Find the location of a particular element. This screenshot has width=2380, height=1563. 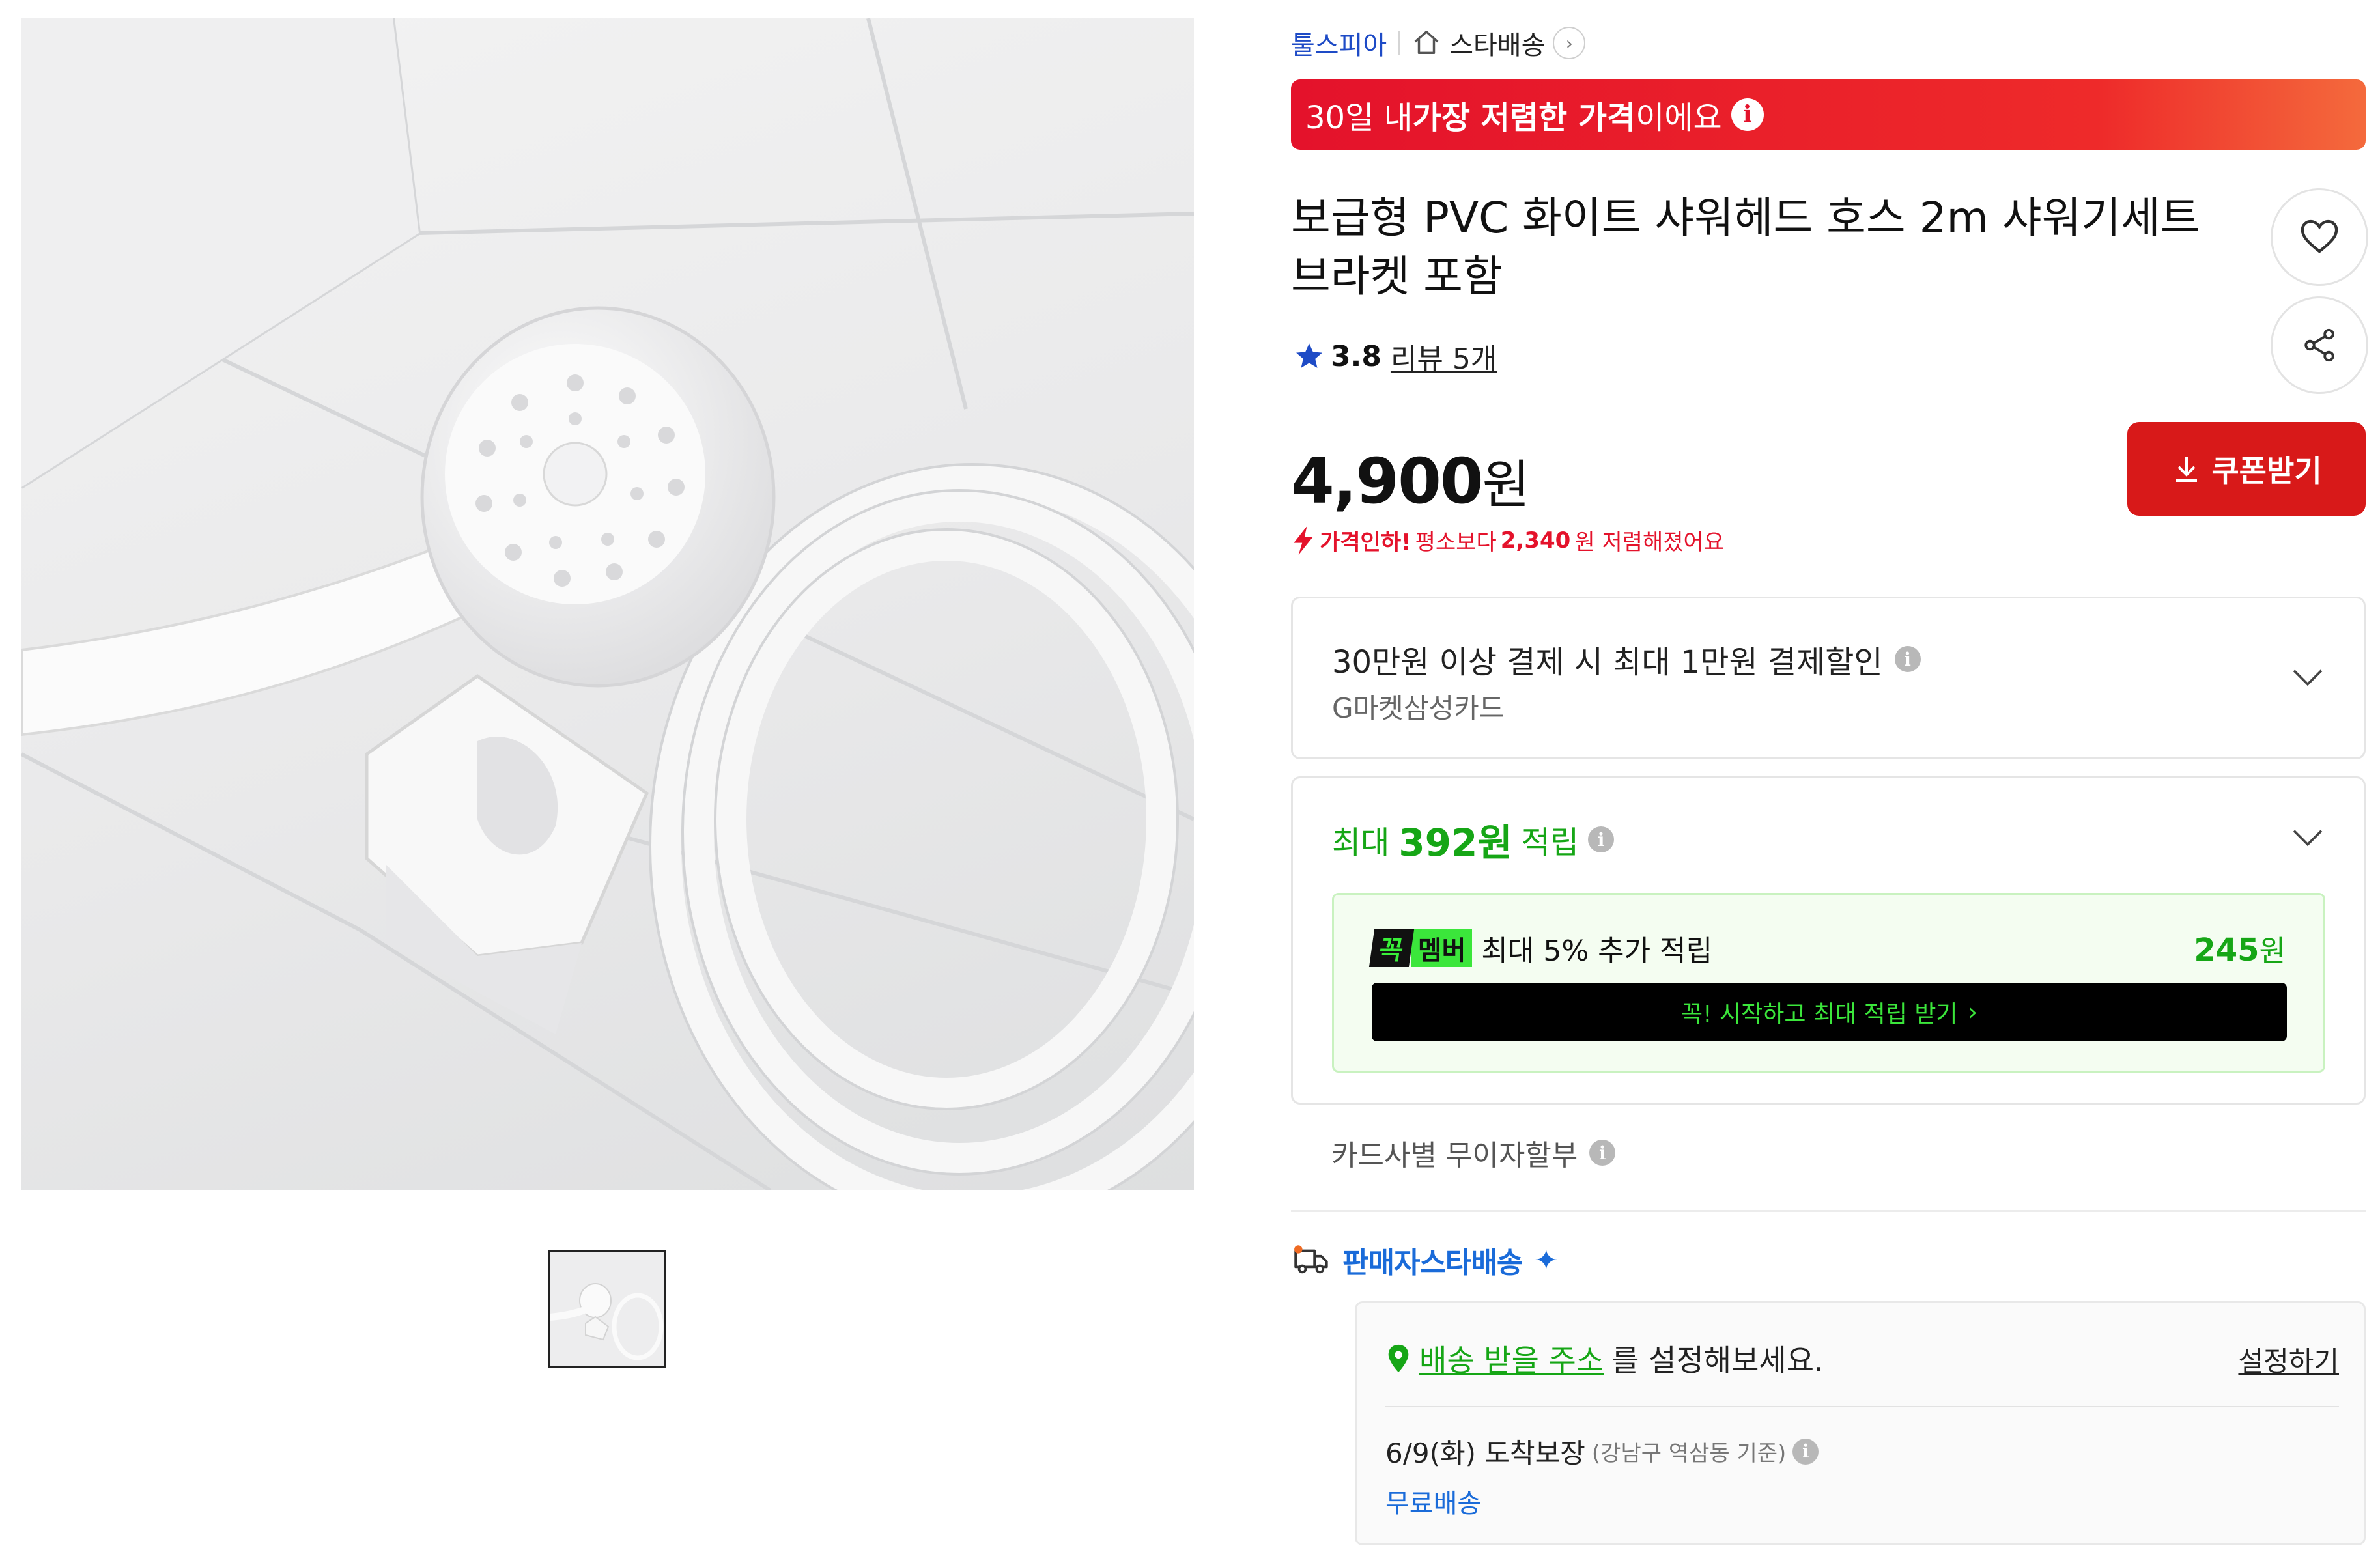

star-delivery-label: 스타배송 is located at coordinates (1497, 46).